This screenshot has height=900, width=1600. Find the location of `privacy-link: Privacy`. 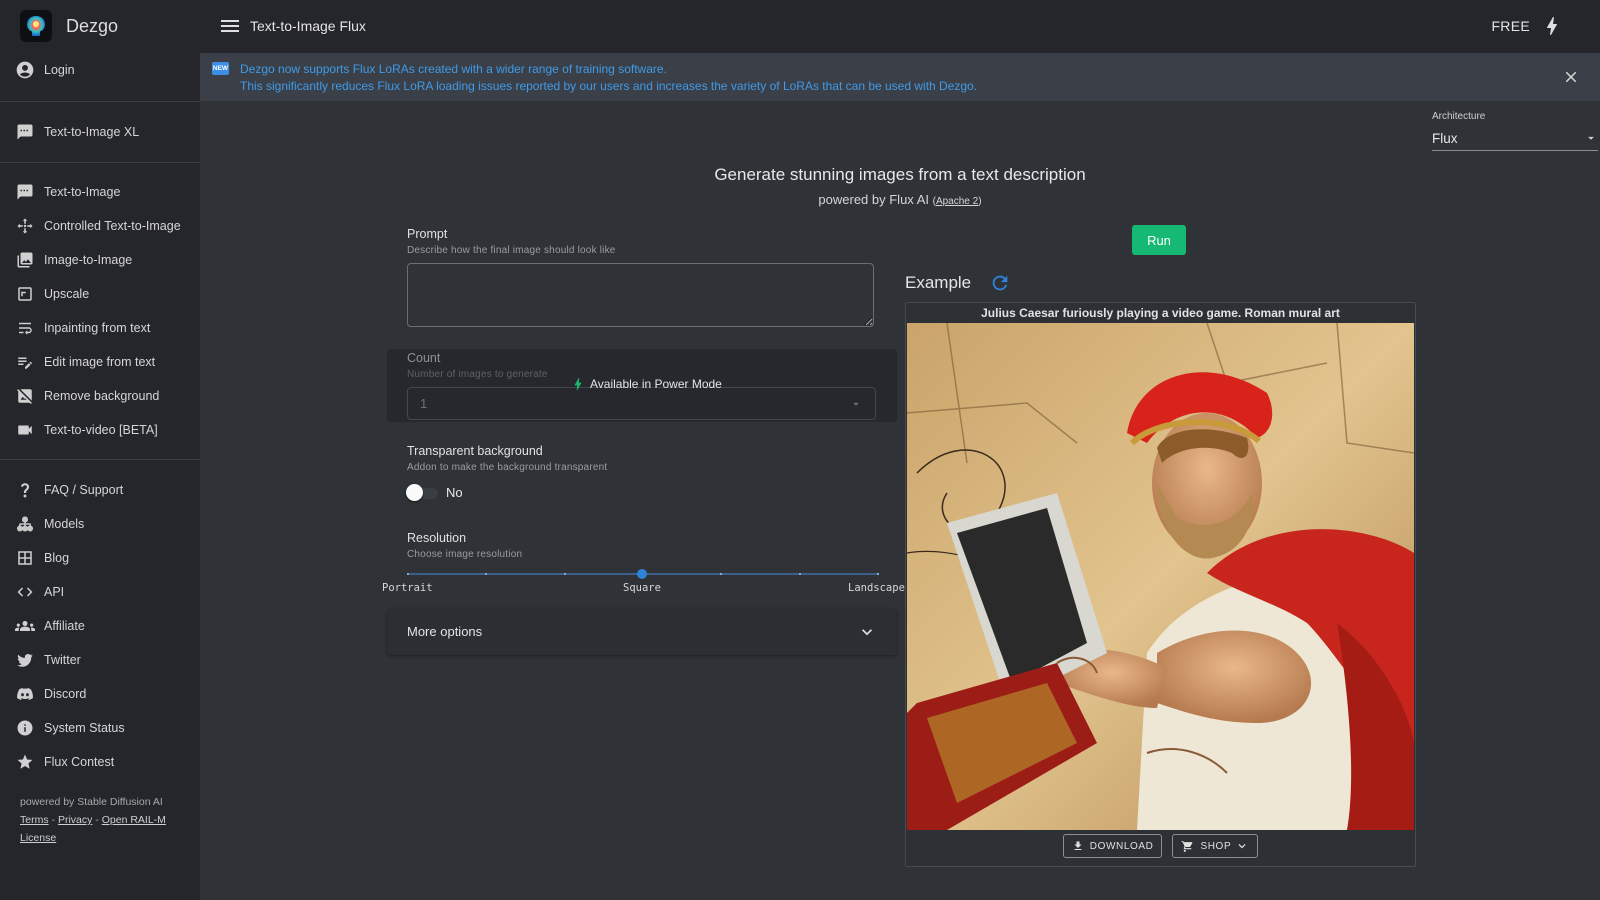

privacy-link: Privacy is located at coordinates (75, 820).